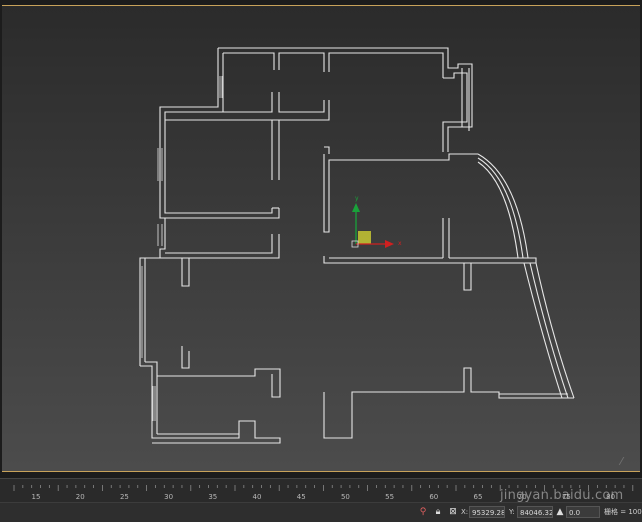  What do you see at coordinates (275, 150) in the screenshot?
I see `wall-corridor-left` at bounding box center [275, 150].